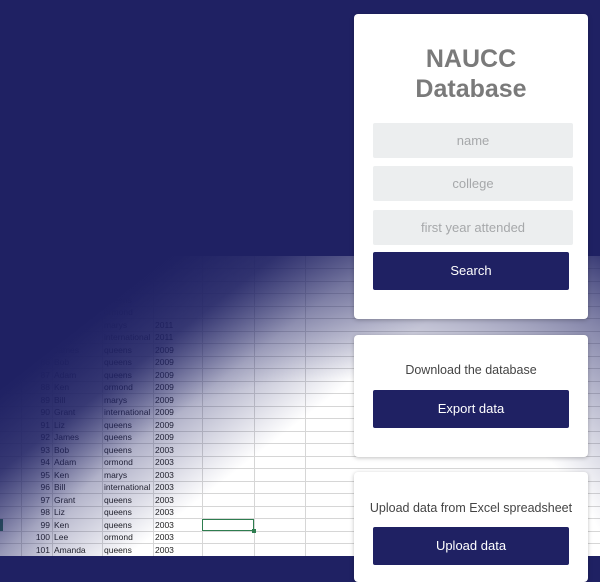  Describe the element at coordinates (45, 324) in the screenshot. I see `table-cell-num: 83` at that location.